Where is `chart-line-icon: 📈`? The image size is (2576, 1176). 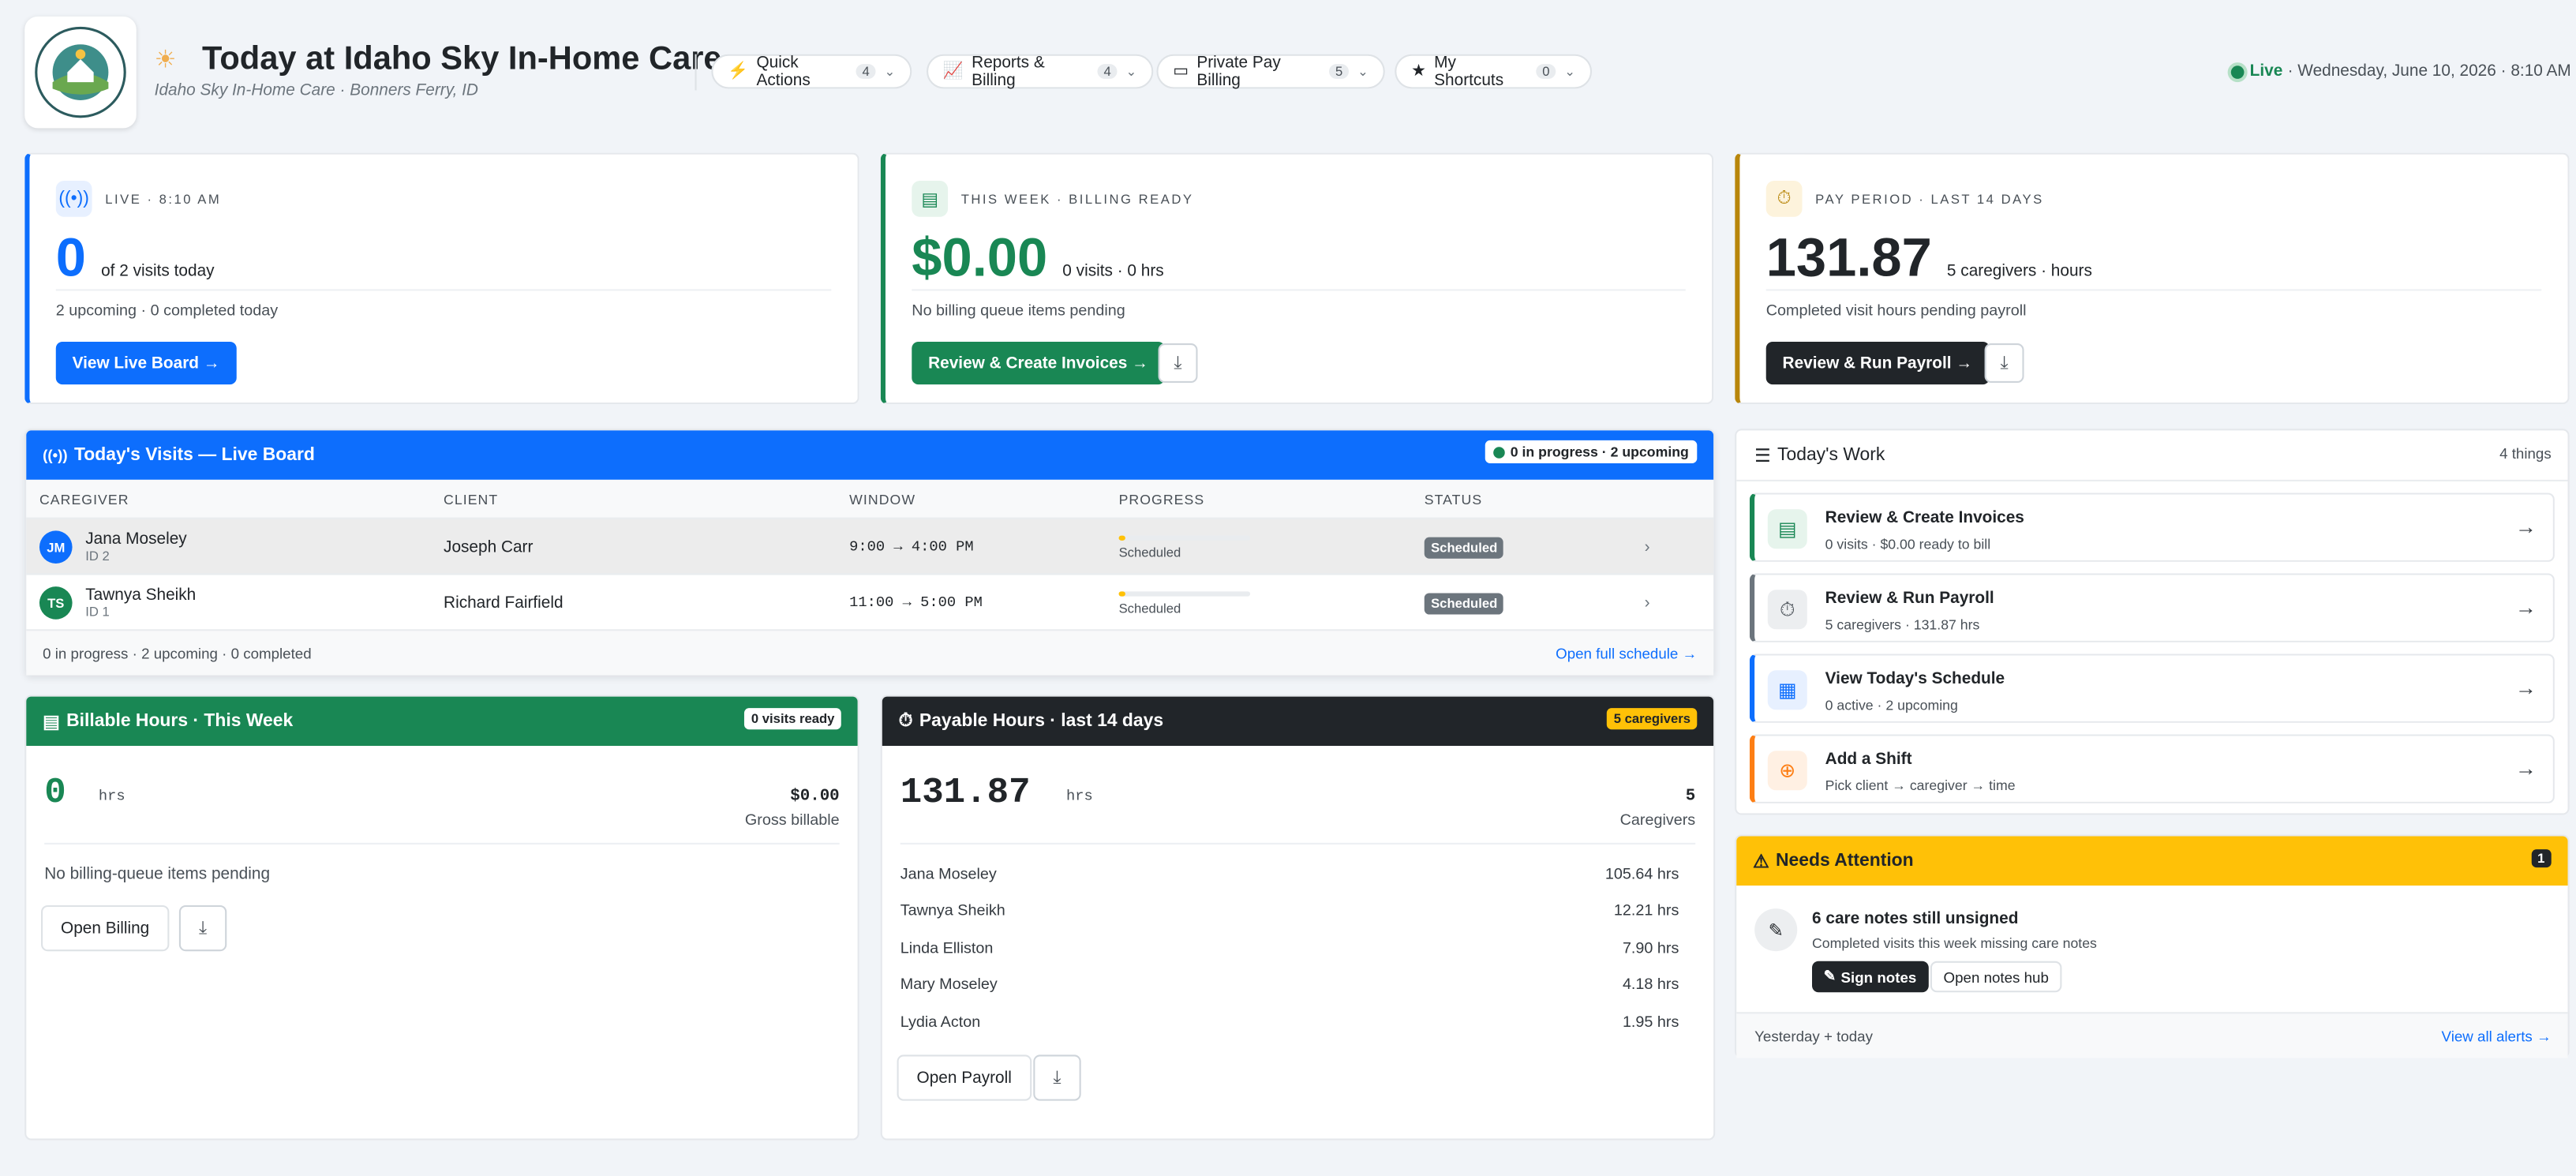
chart-line-icon: 📈 is located at coordinates (953, 71).